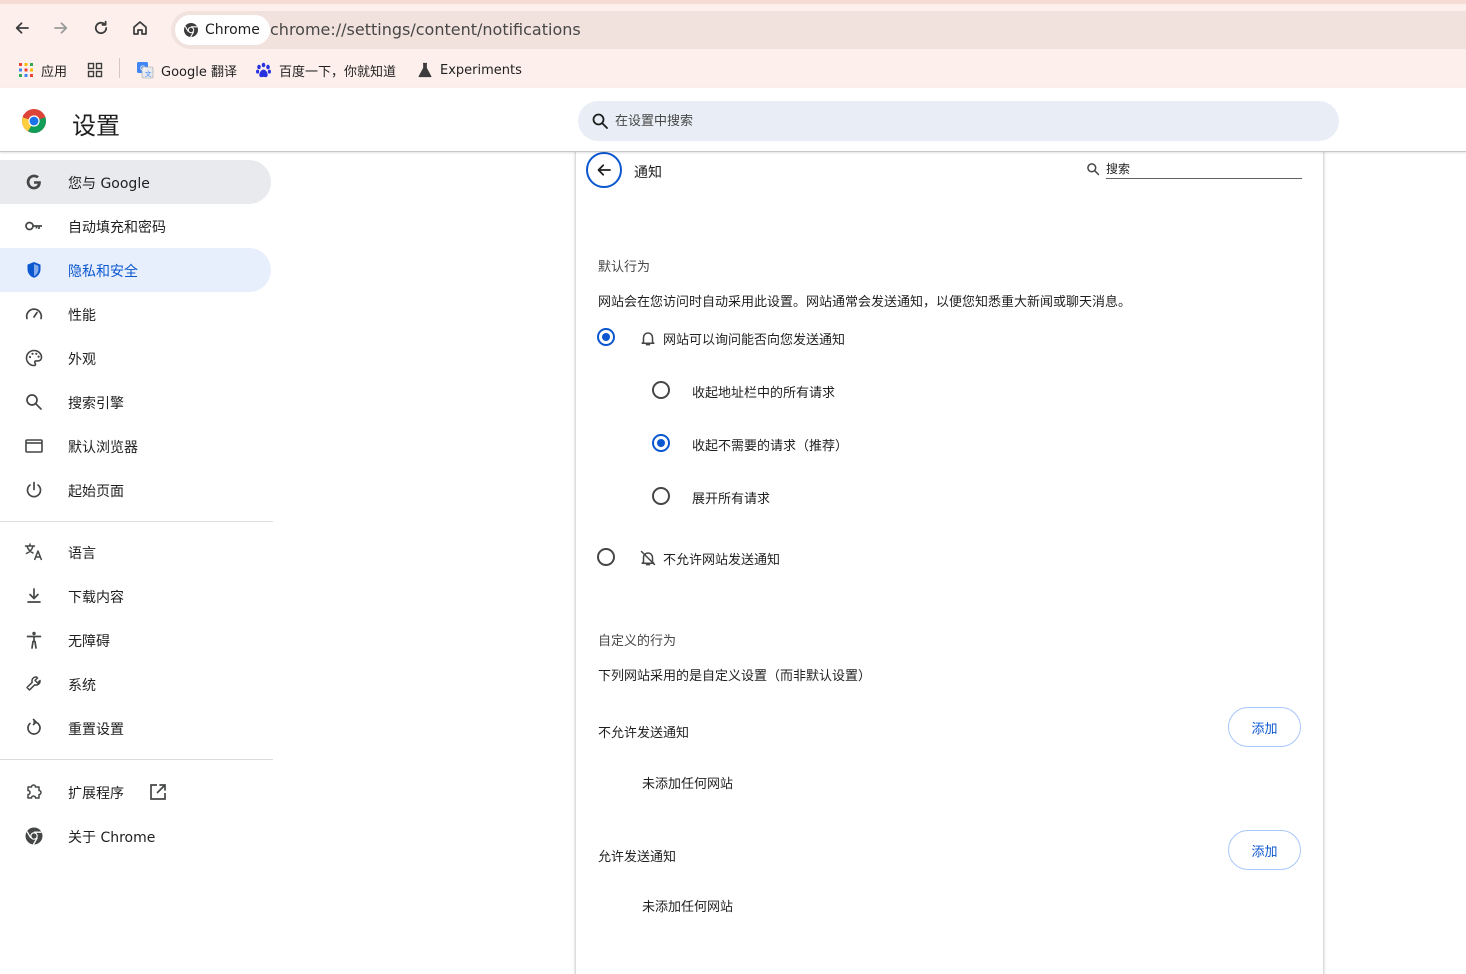  I want to click on bookmark-baidu: 百度一下，你就知道, so click(325, 70).